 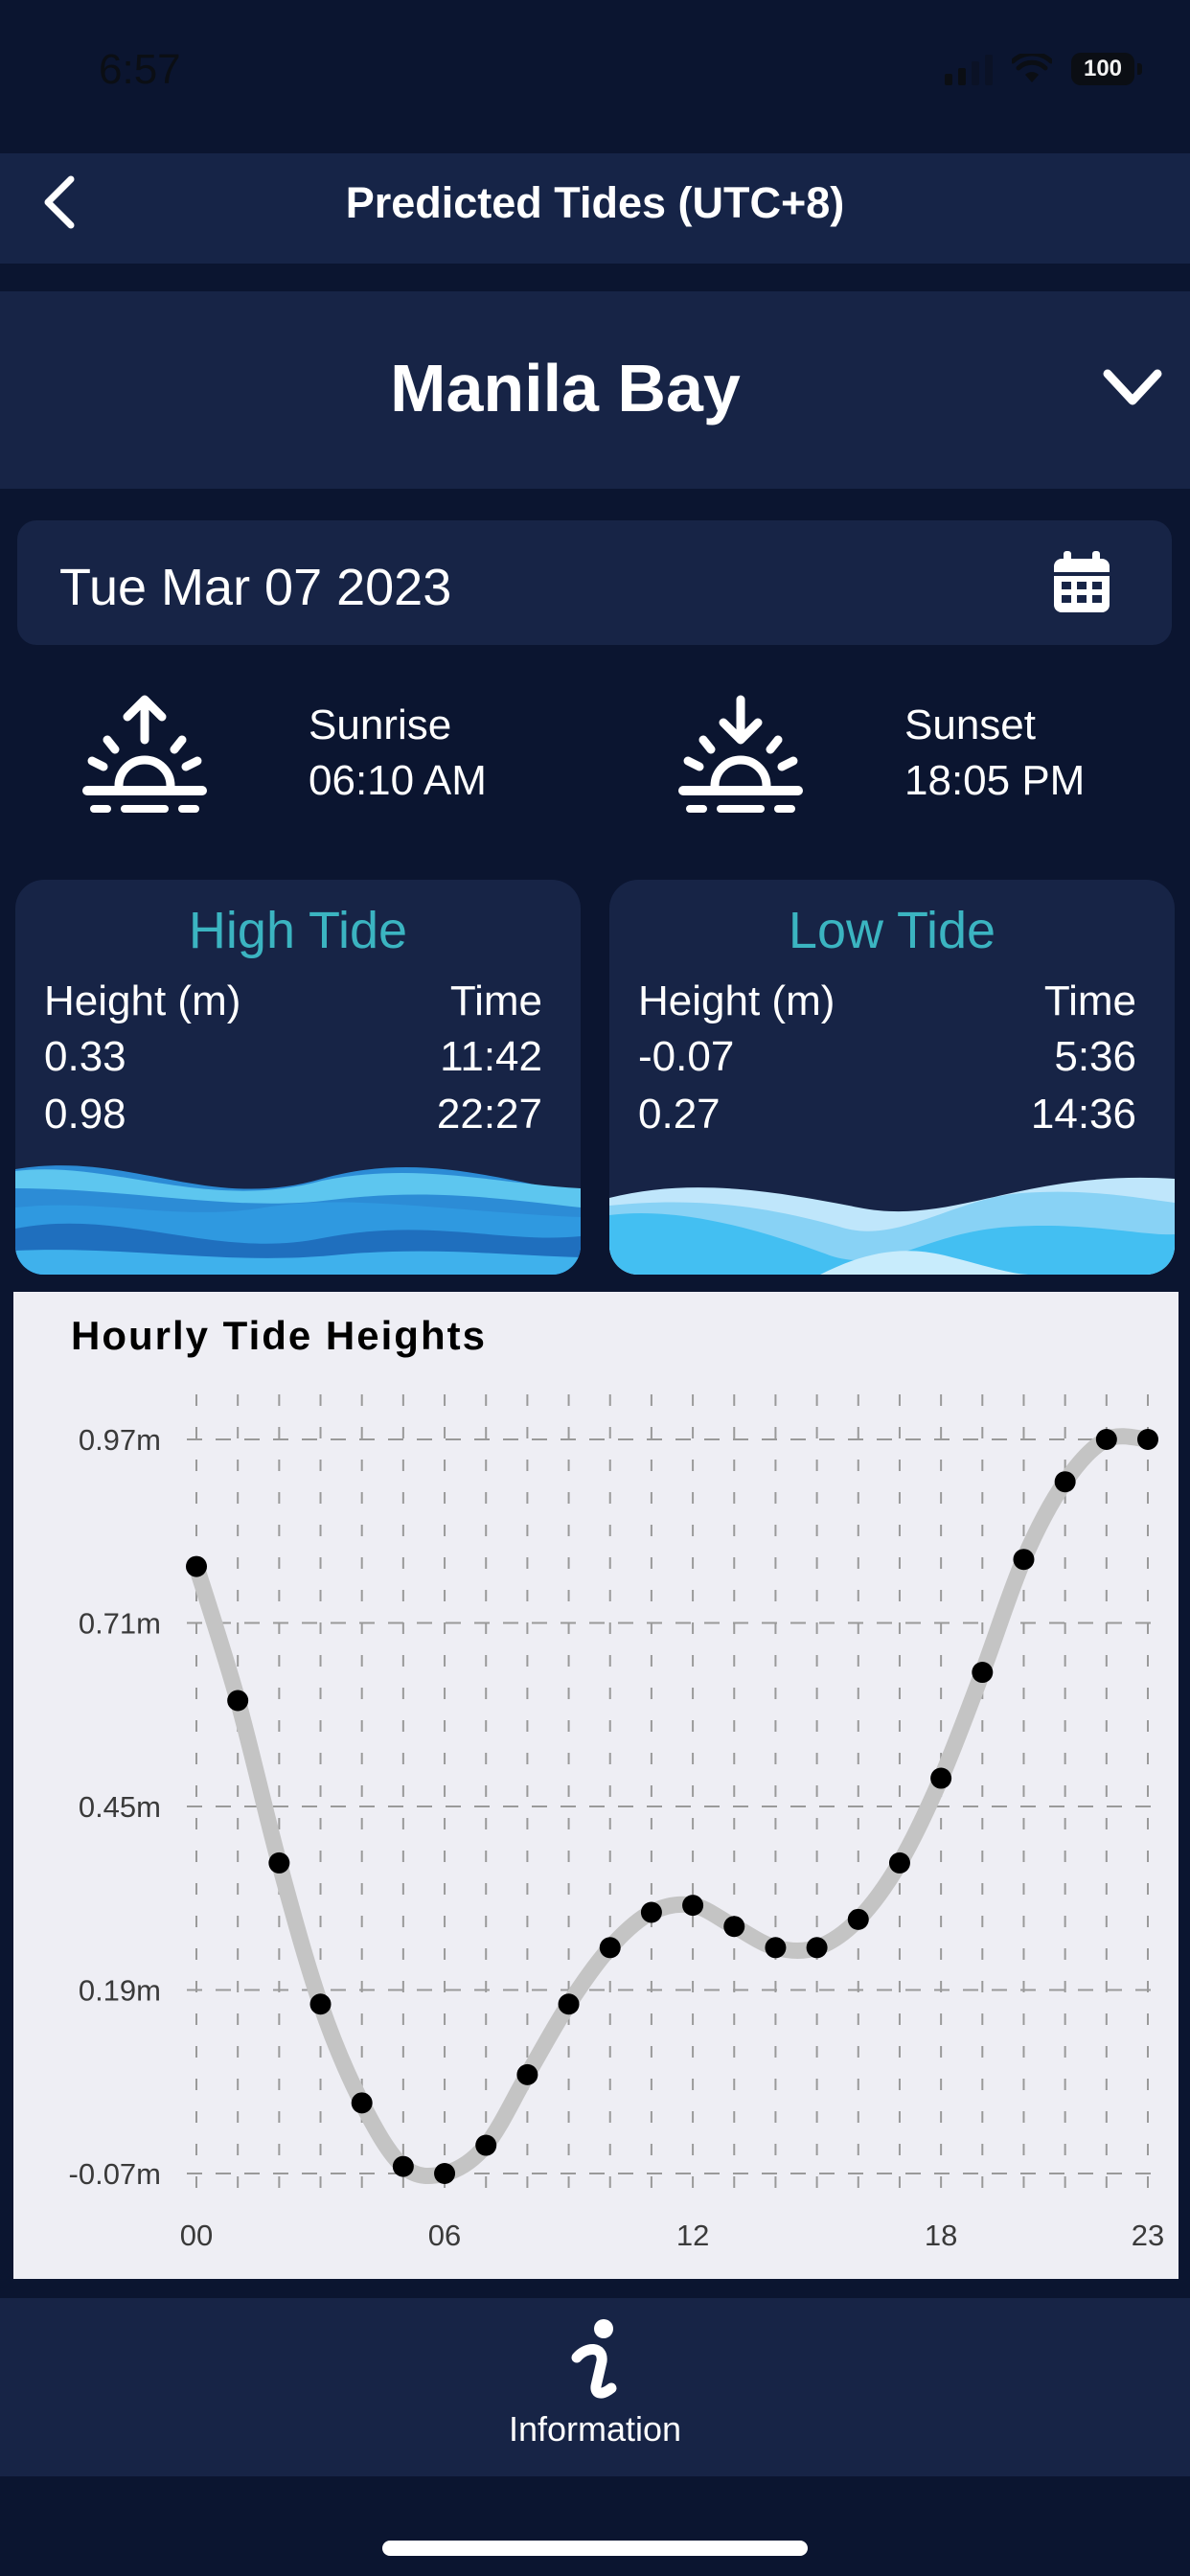 I want to click on sunset-label: Sunset, so click(x=970, y=725).